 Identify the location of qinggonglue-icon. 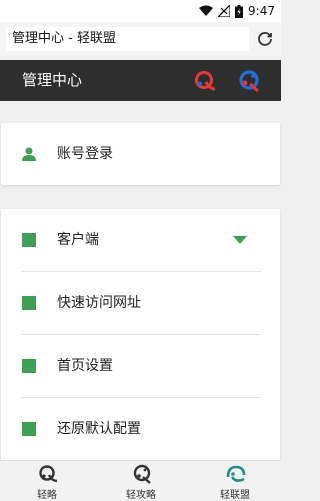
(142, 474).